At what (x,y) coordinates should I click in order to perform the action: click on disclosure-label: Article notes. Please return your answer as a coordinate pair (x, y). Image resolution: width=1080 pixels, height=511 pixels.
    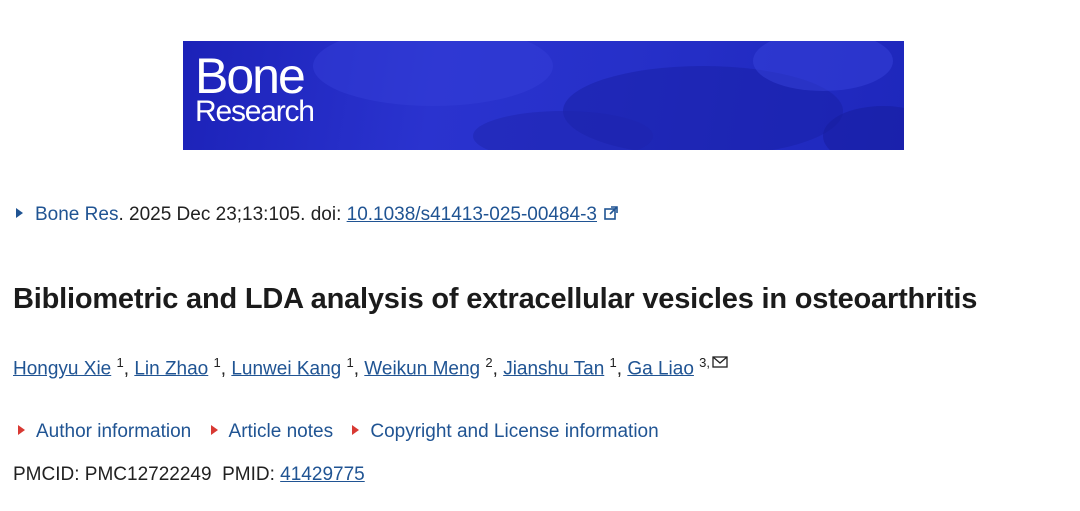
    Looking at the image, I should click on (281, 431).